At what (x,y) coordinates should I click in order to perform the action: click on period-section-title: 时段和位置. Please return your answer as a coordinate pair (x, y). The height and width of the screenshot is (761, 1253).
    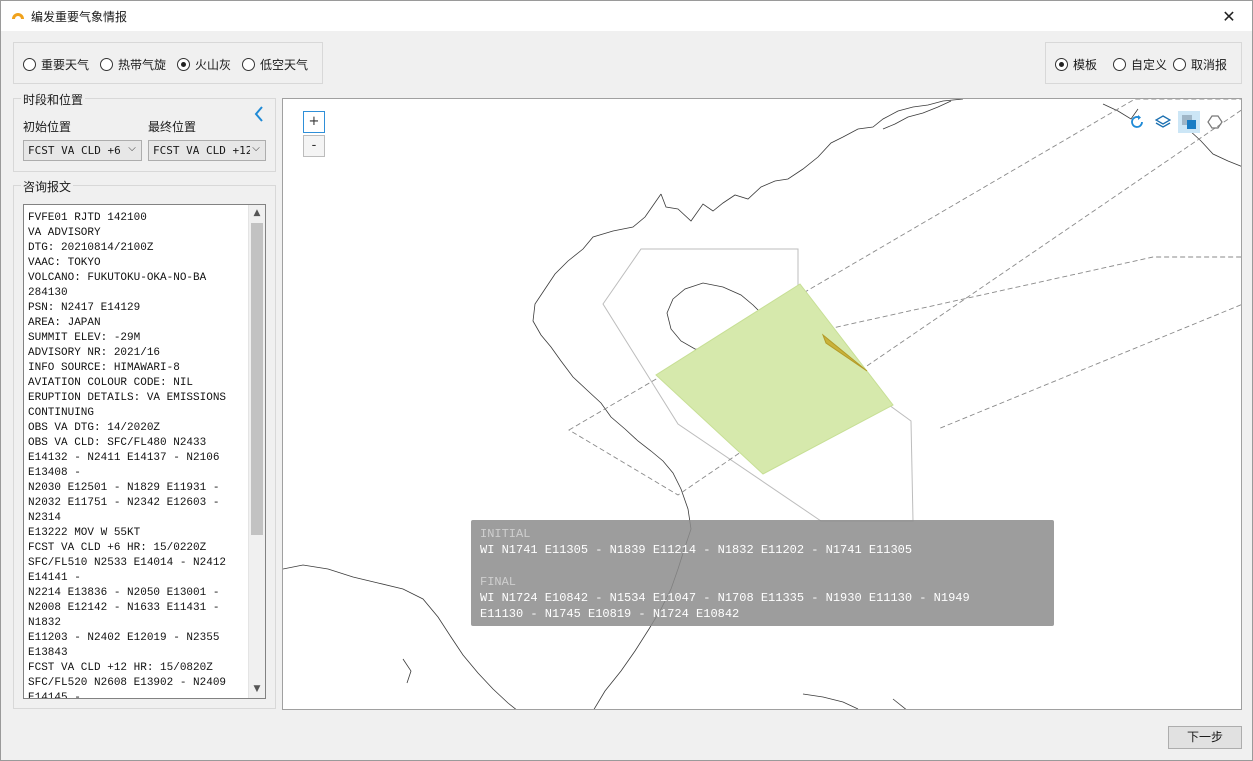
    Looking at the image, I should click on (53, 99).